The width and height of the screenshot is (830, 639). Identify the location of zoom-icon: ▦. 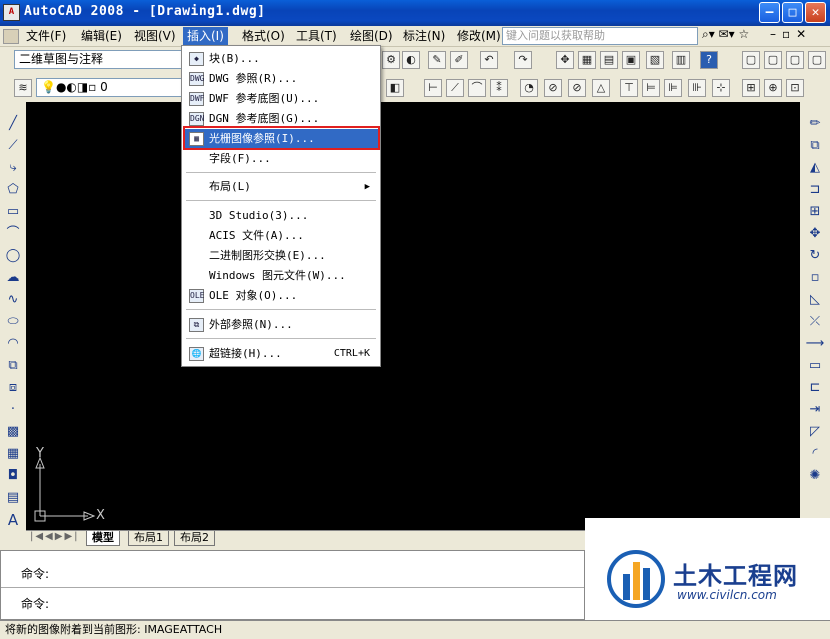
(587, 60).